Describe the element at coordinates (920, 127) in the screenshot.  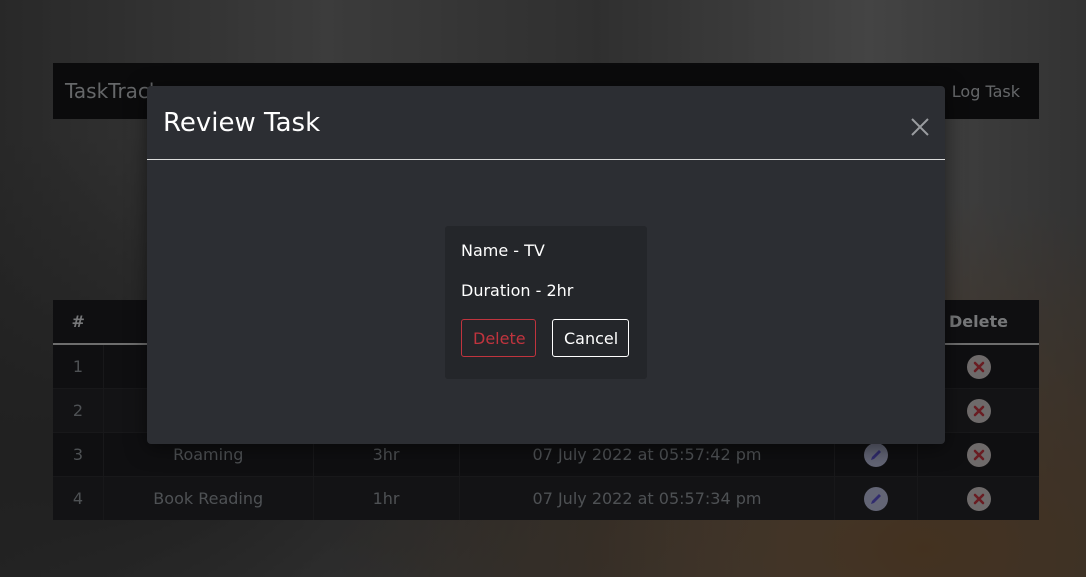
I see `close-icon` at that location.